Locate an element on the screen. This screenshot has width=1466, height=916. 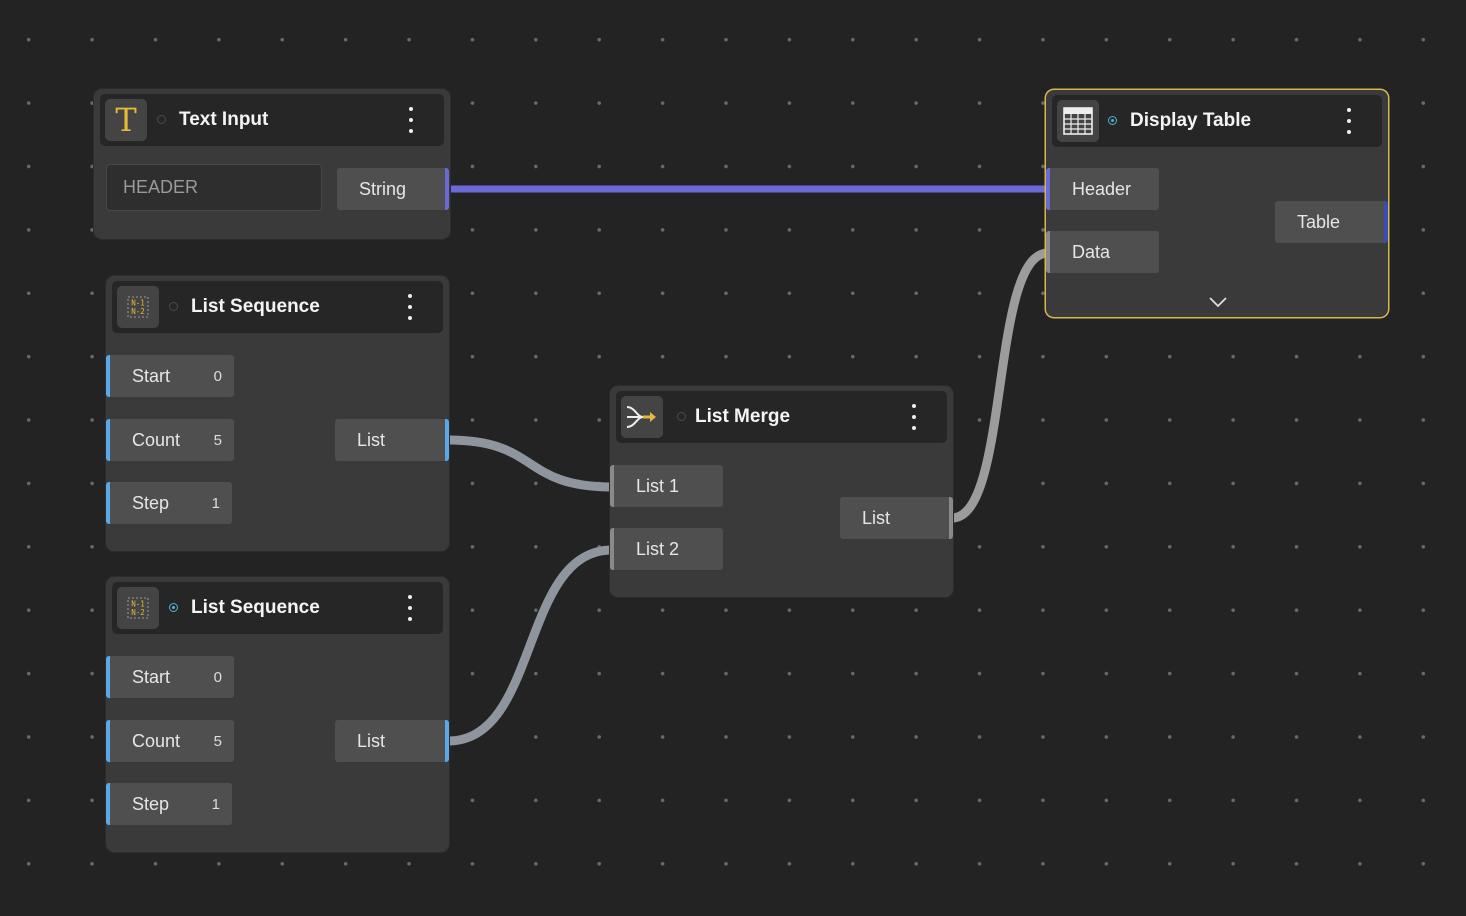
node-title: Display Table is located at coordinates (1191, 120).